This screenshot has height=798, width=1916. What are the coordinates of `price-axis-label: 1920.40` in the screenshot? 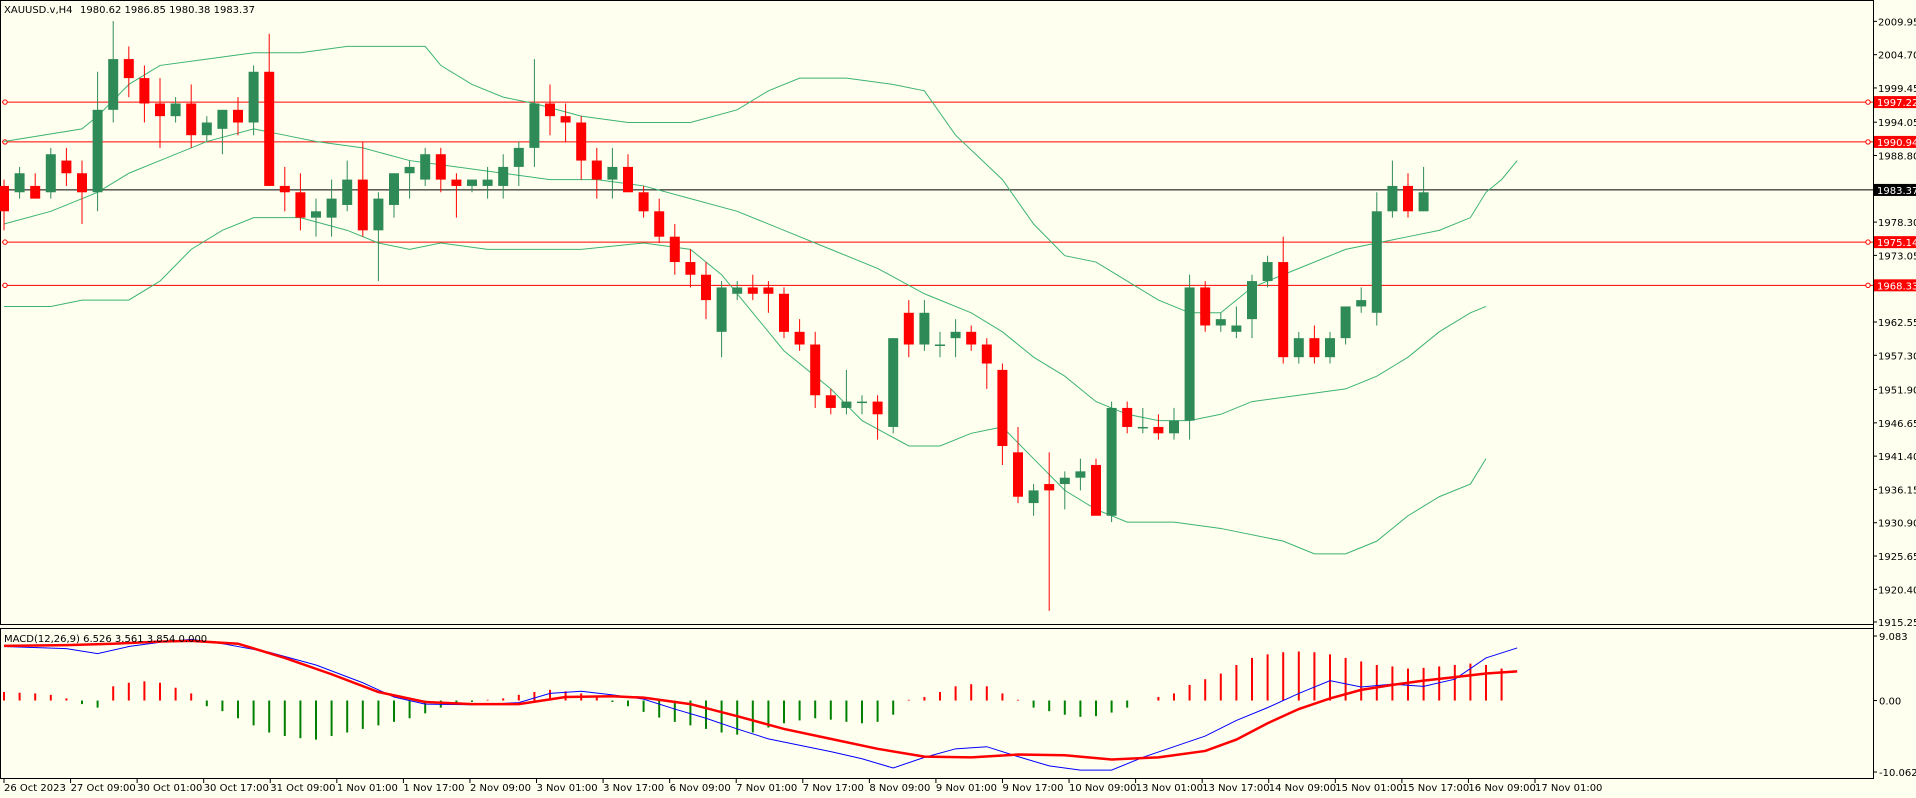 It's located at (1897, 590).